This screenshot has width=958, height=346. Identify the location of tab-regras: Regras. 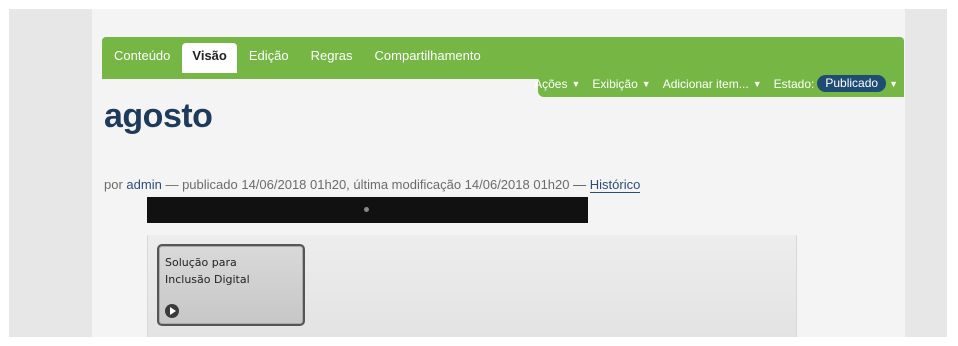
(332, 58).